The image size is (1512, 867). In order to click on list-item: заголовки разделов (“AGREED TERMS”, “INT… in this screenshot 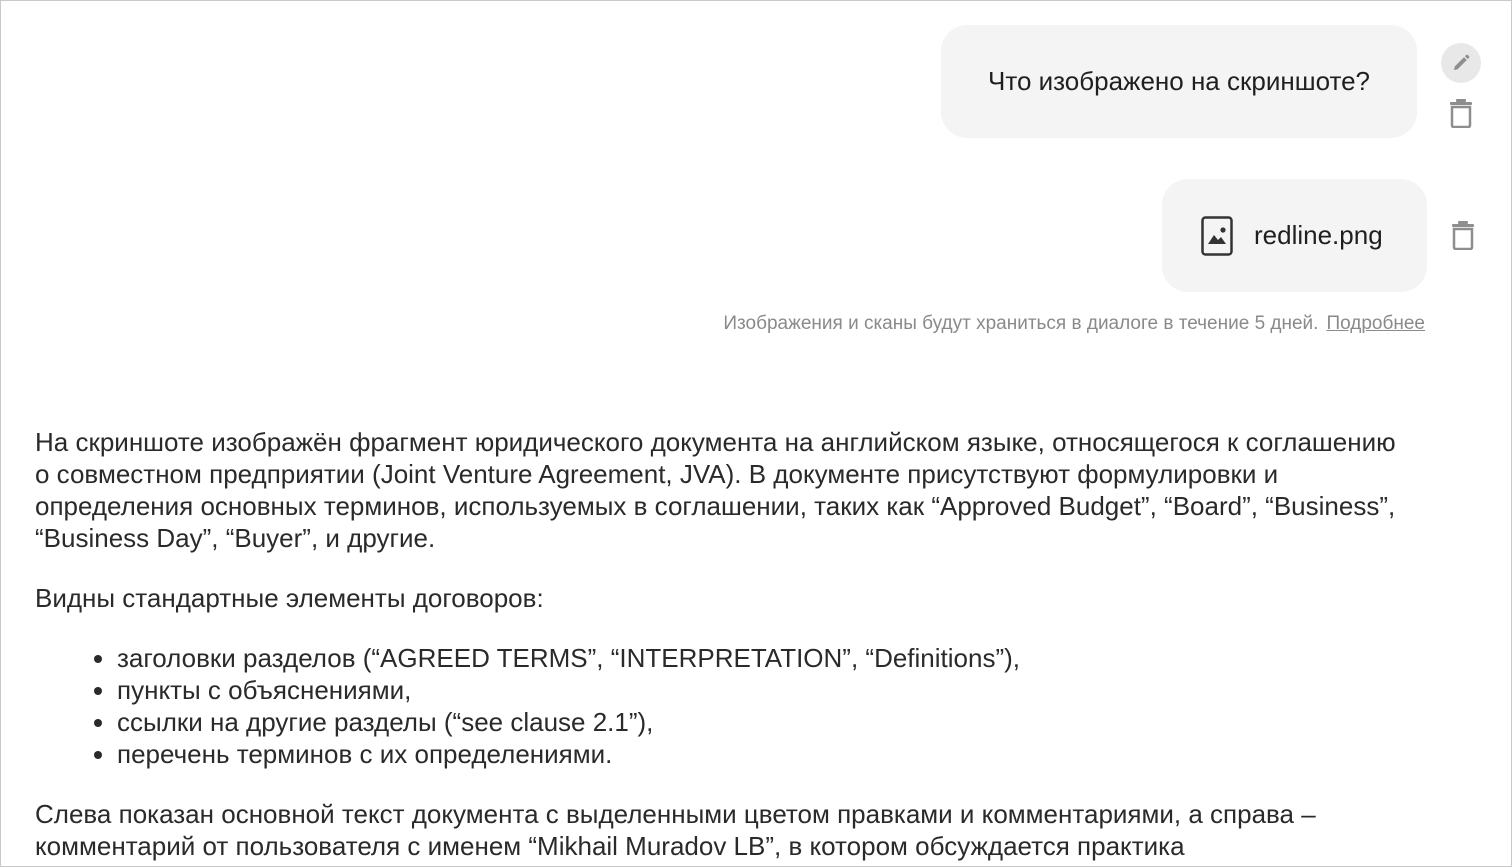, I will do `click(766, 658)`.